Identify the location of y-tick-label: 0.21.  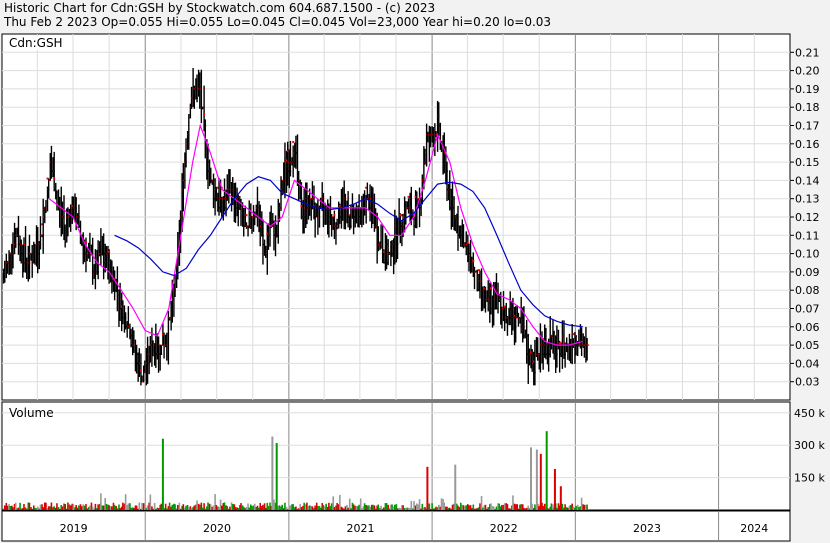
(807, 52).